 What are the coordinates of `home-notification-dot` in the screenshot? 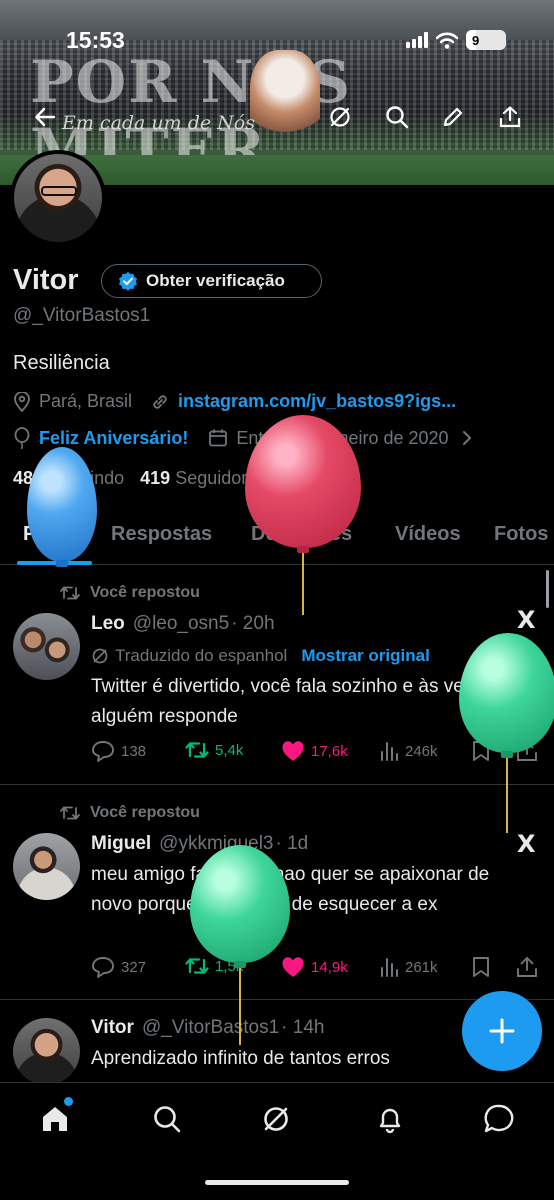 It's located at (68, 1101).